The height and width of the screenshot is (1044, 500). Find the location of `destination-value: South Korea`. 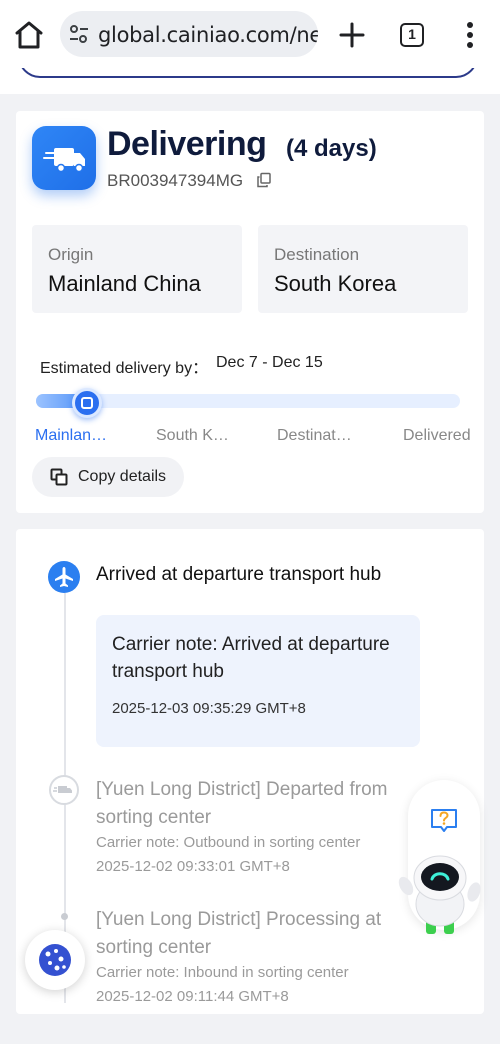

destination-value: South Korea is located at coordinates (335, 283).